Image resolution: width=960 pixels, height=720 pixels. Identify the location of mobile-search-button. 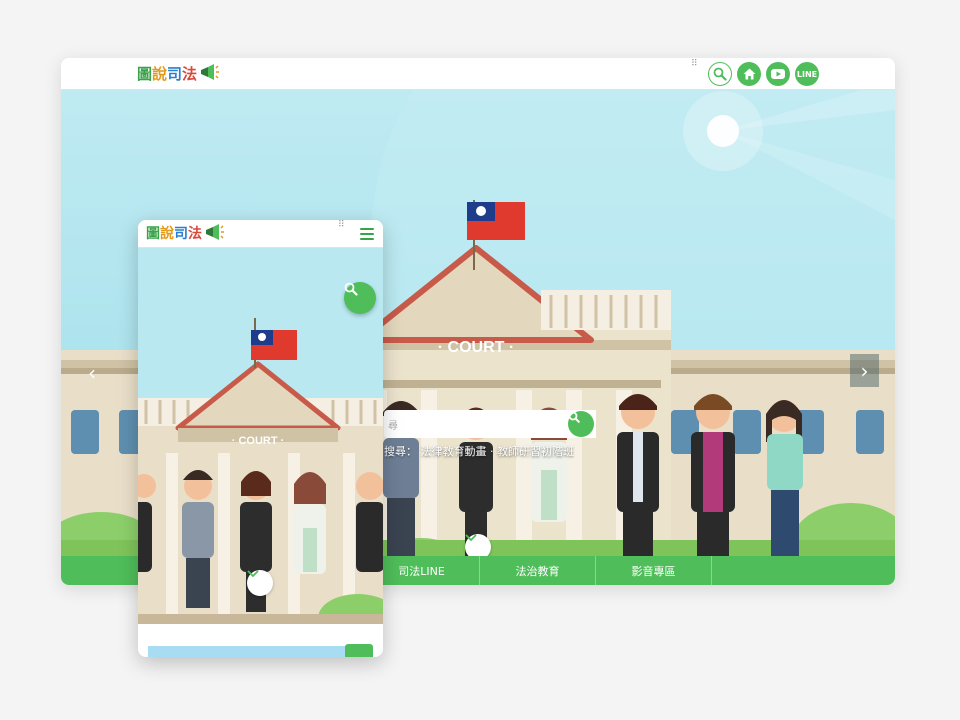
(360, 298).